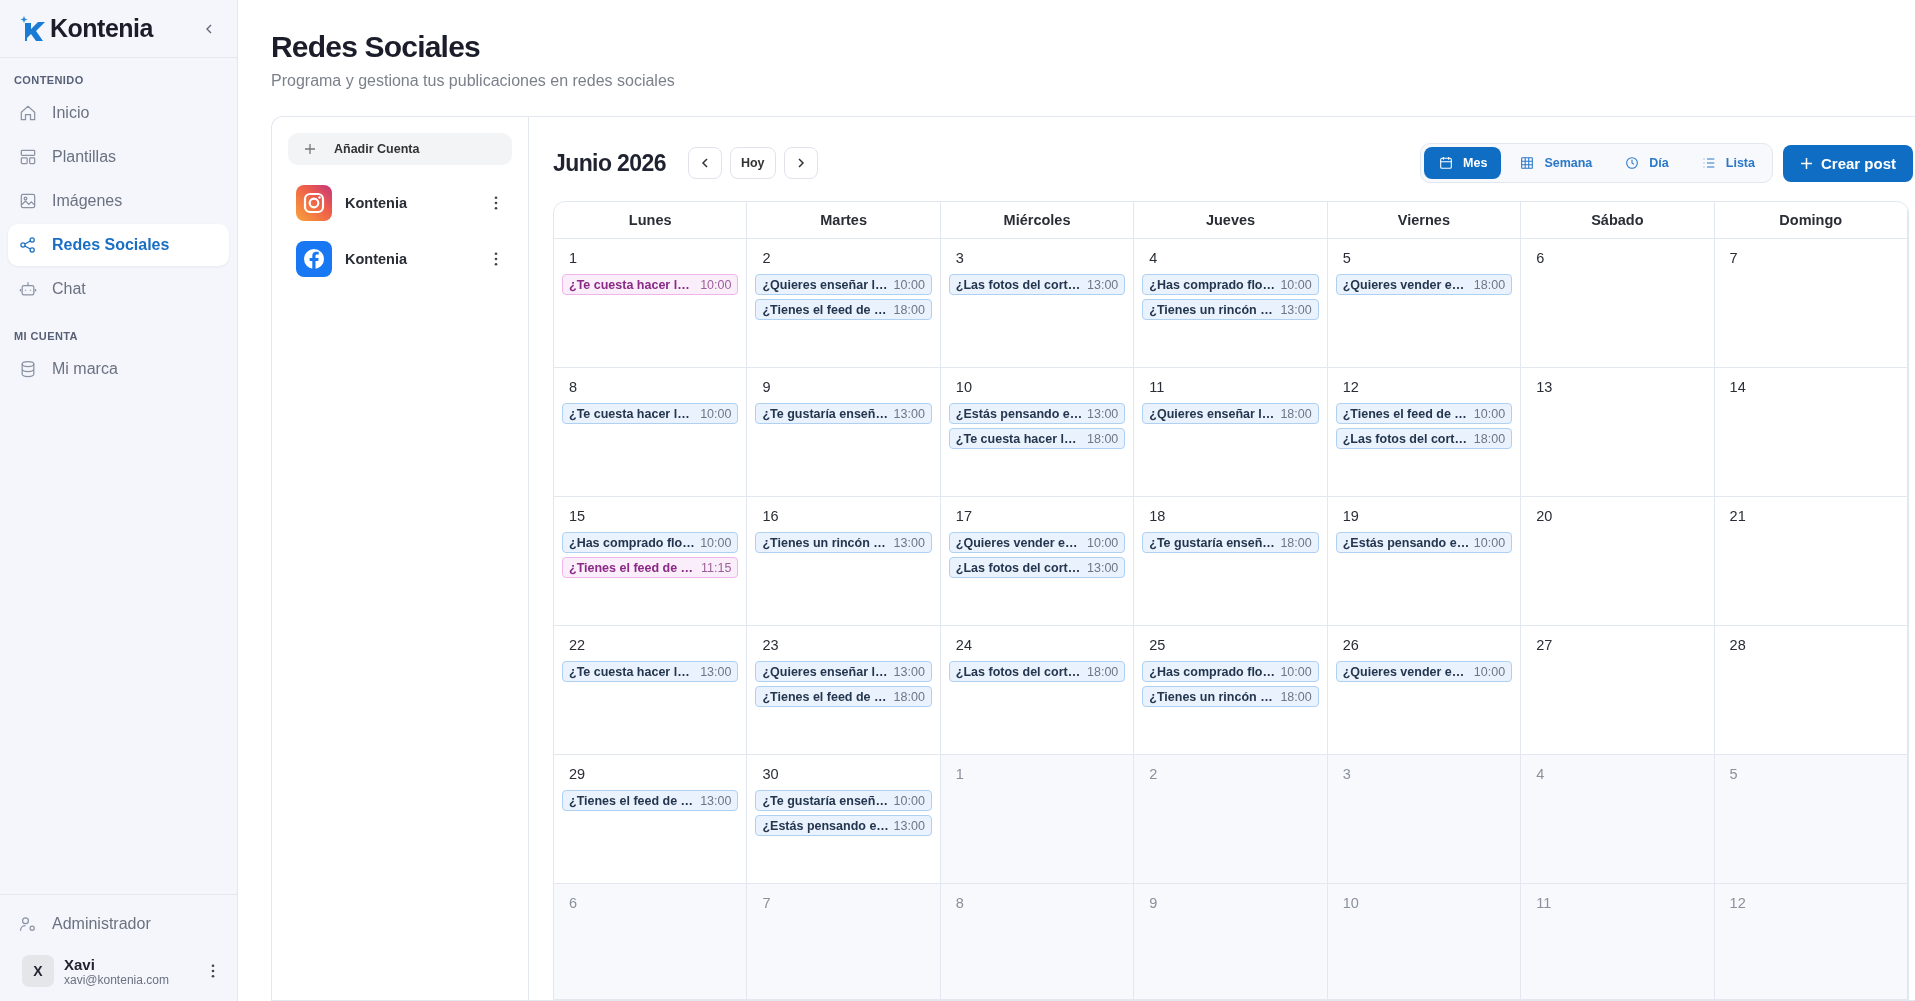 The image size is (1915, 1001). Describe the element at coordinates (1037, 220) in the screenshot. I see `weekday-header: Miércoles` at that location.